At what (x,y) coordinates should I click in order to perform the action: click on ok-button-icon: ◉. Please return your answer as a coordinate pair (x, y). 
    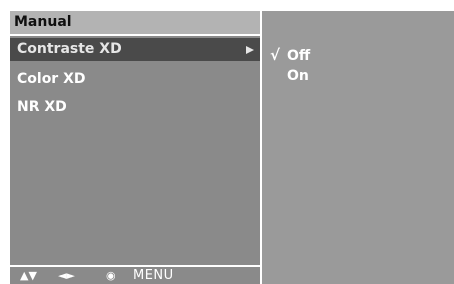
    Looking at the image, I should click on (111, 275).